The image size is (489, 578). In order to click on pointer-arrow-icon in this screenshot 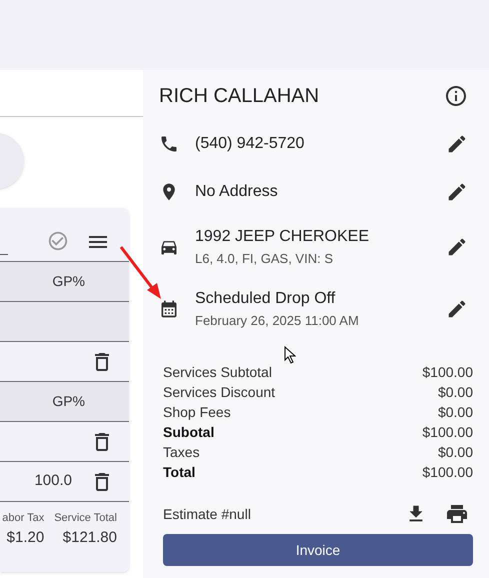, I will do `click(141, 273)`.